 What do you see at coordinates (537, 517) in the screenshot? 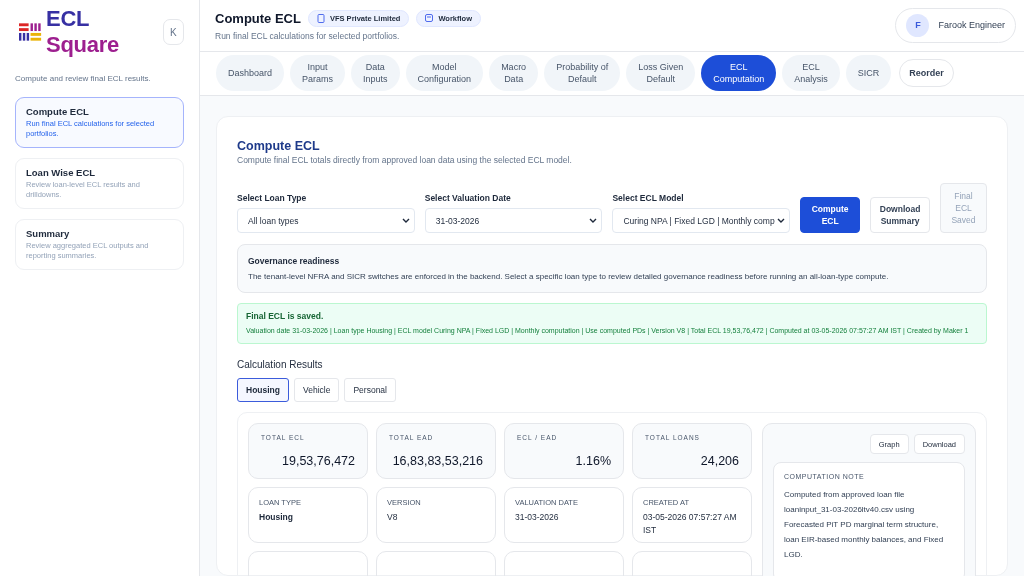
I see `detail-value: 31-03-2026` at bounding box center [537, 517].